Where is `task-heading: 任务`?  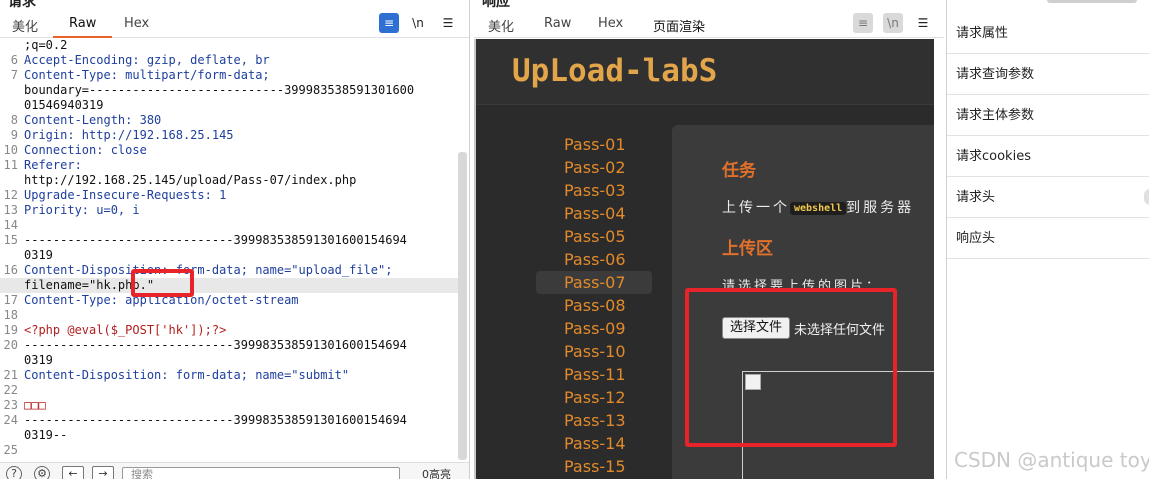
task-heading: 任务 is located at coordinates (739, 171).